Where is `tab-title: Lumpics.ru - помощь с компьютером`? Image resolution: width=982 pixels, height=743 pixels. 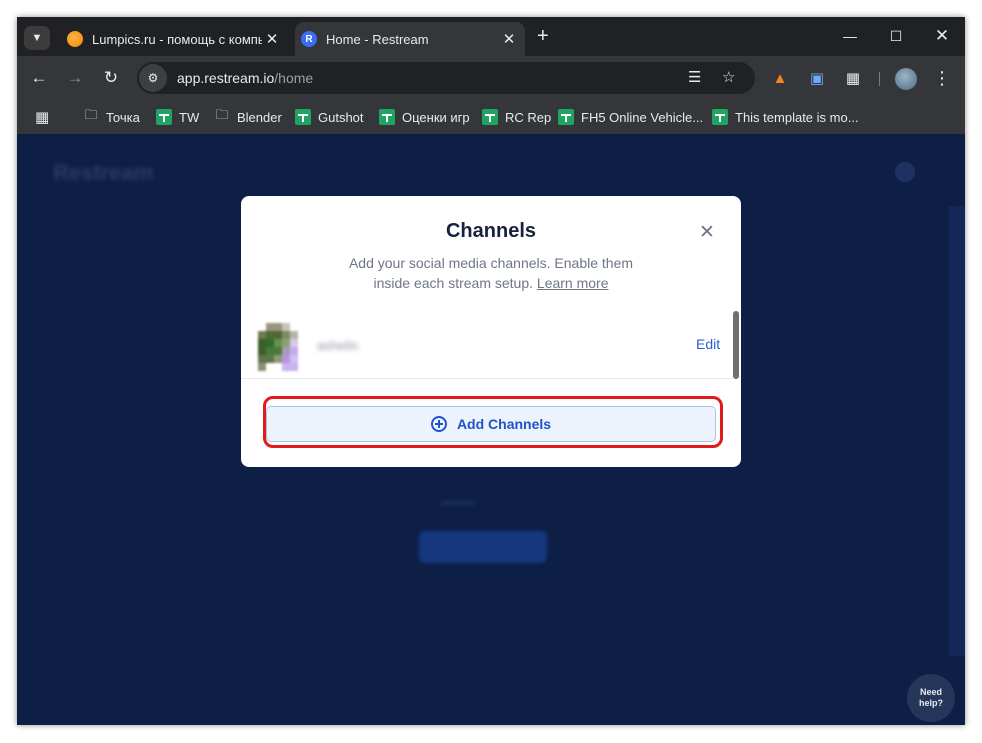
tab-title: Lumpics.ru - помощь с компьютером is located at coordinates (177, 39).